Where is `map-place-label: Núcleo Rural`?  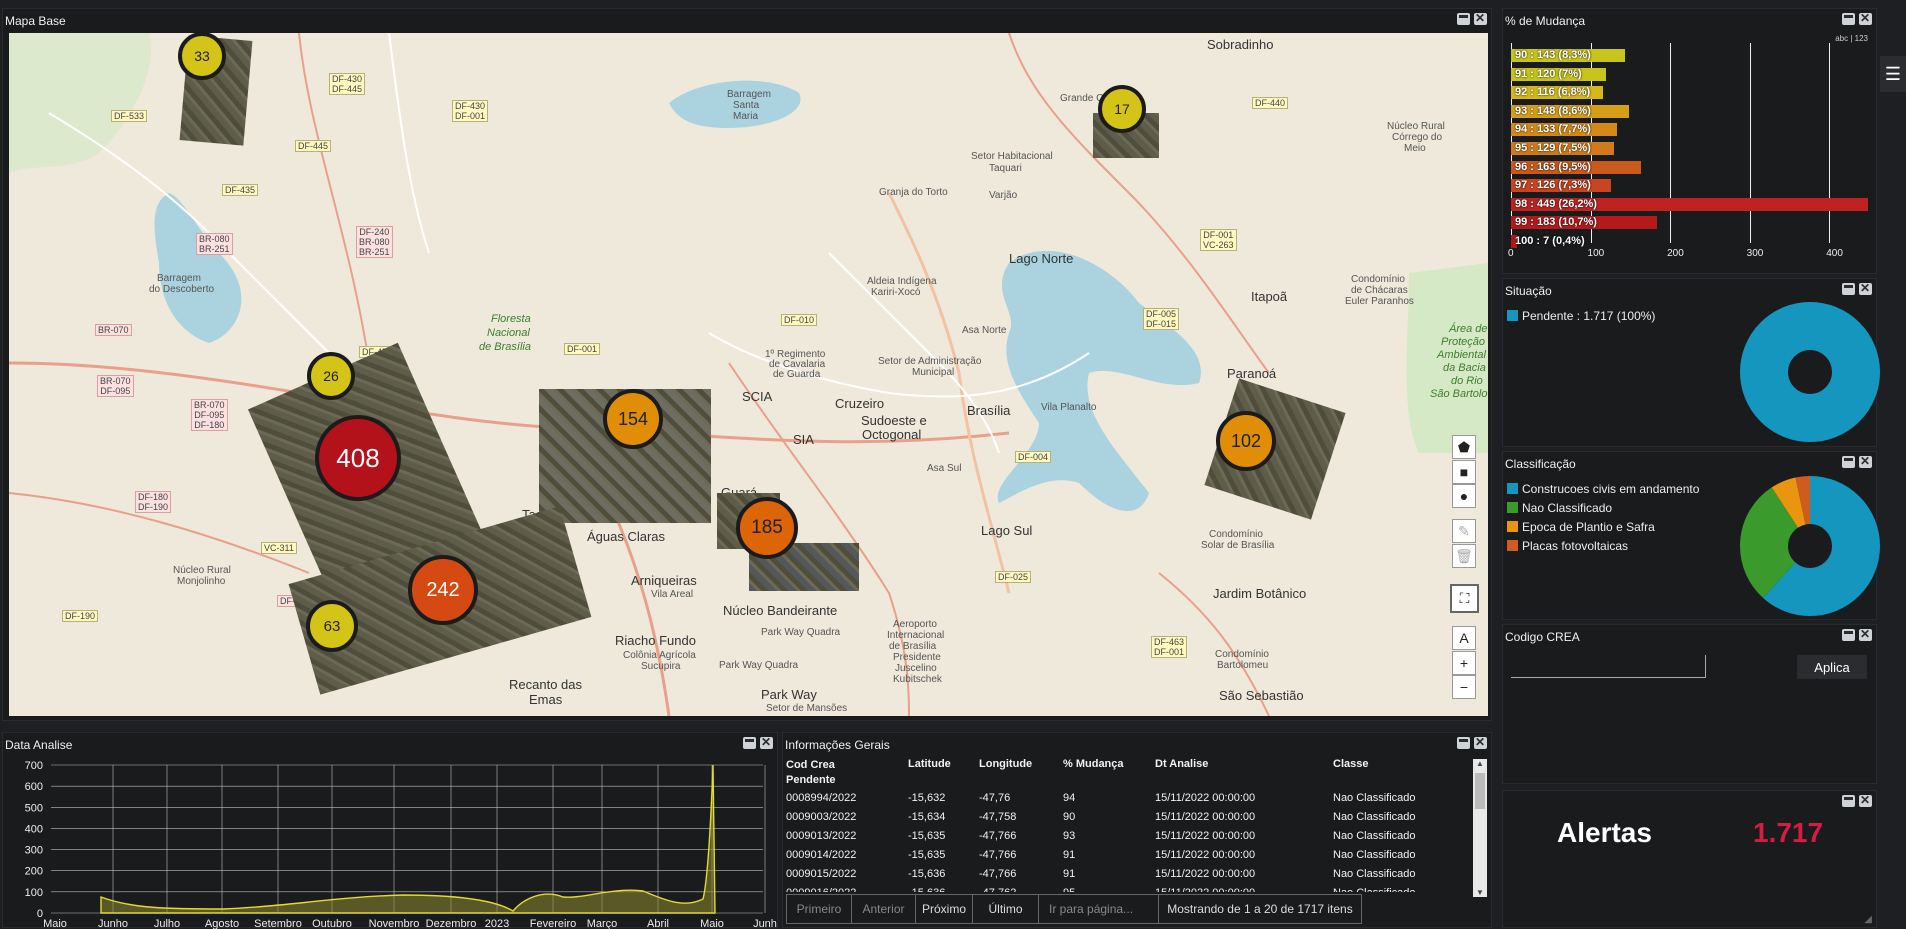 map-place-label: Núcleo Rural is located at coordinates (1416, 126).